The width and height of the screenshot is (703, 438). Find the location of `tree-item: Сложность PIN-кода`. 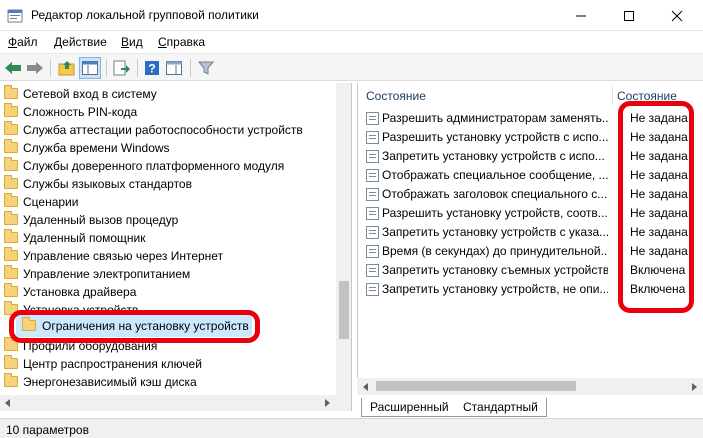

tree-item: Сложность PIN-кода is located at coordinates (168, 112).